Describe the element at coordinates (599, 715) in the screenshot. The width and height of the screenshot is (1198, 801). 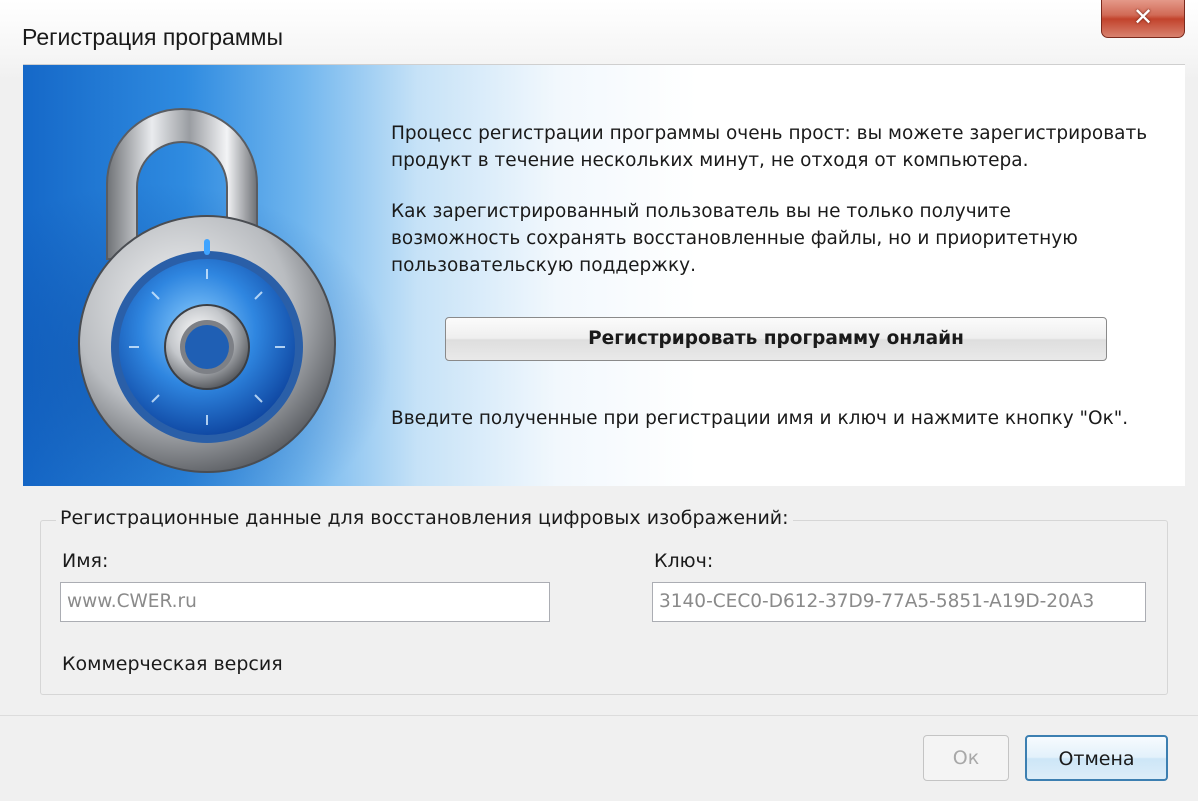
I see `footer-divider` at that location.